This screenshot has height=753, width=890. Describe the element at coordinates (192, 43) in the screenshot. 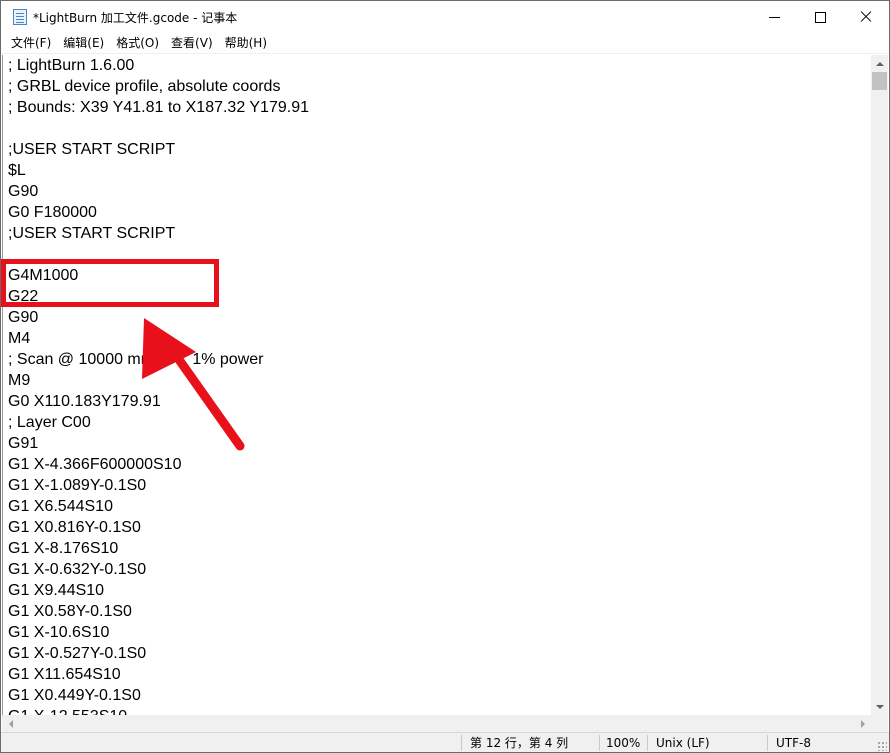

I see `menu-view: 查看(V)` at that location.